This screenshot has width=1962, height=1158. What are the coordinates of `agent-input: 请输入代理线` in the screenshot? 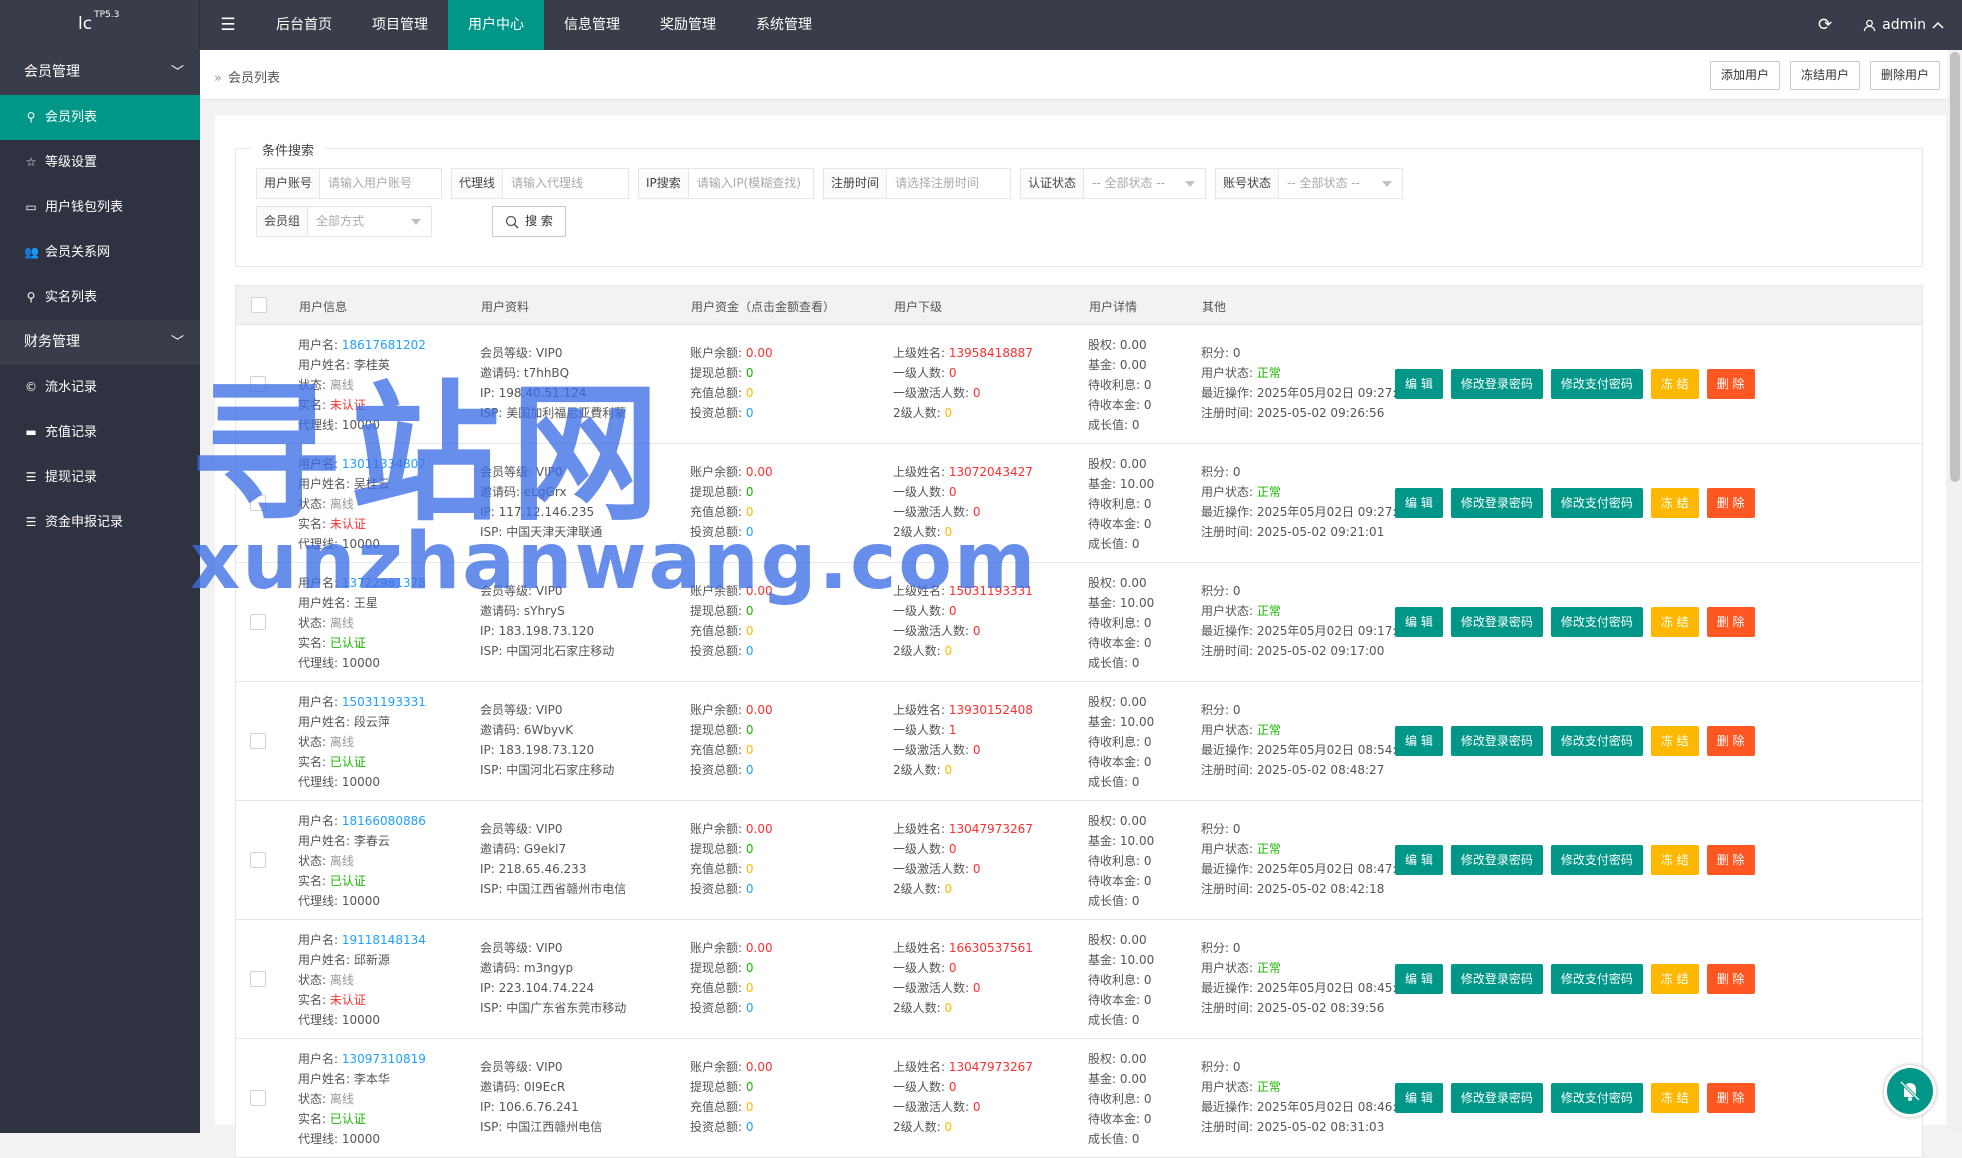 It's located at (565, 183).